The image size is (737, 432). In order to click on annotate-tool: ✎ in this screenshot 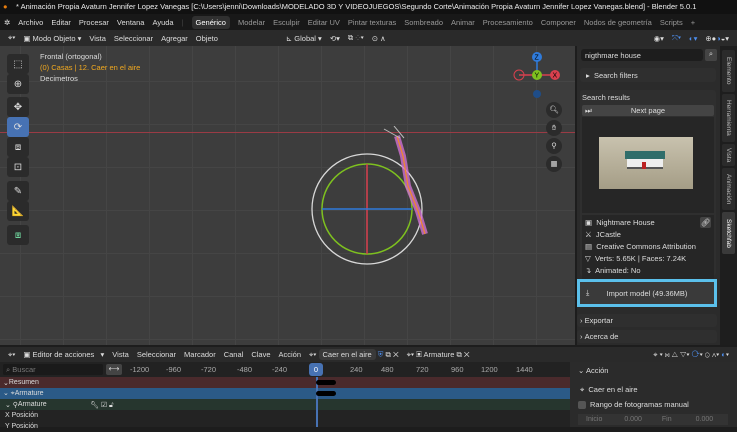, I will do `click(18, 191)`.